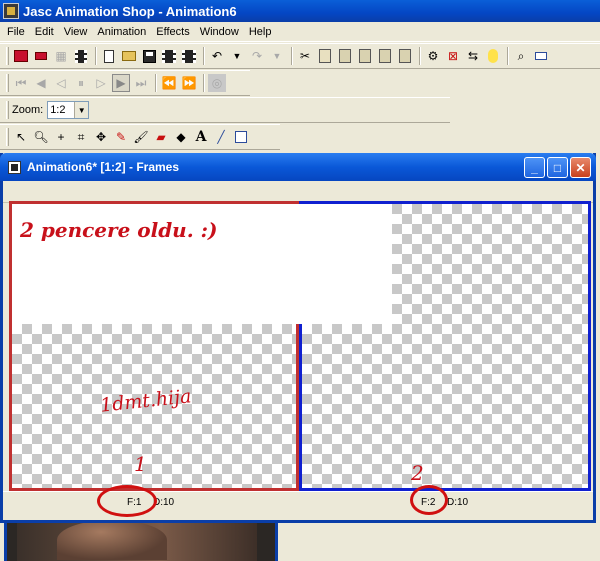  Describe the element at coordinates (141, 83) in the screenshot. I see `last-frame-icon: ⏭` at that location.